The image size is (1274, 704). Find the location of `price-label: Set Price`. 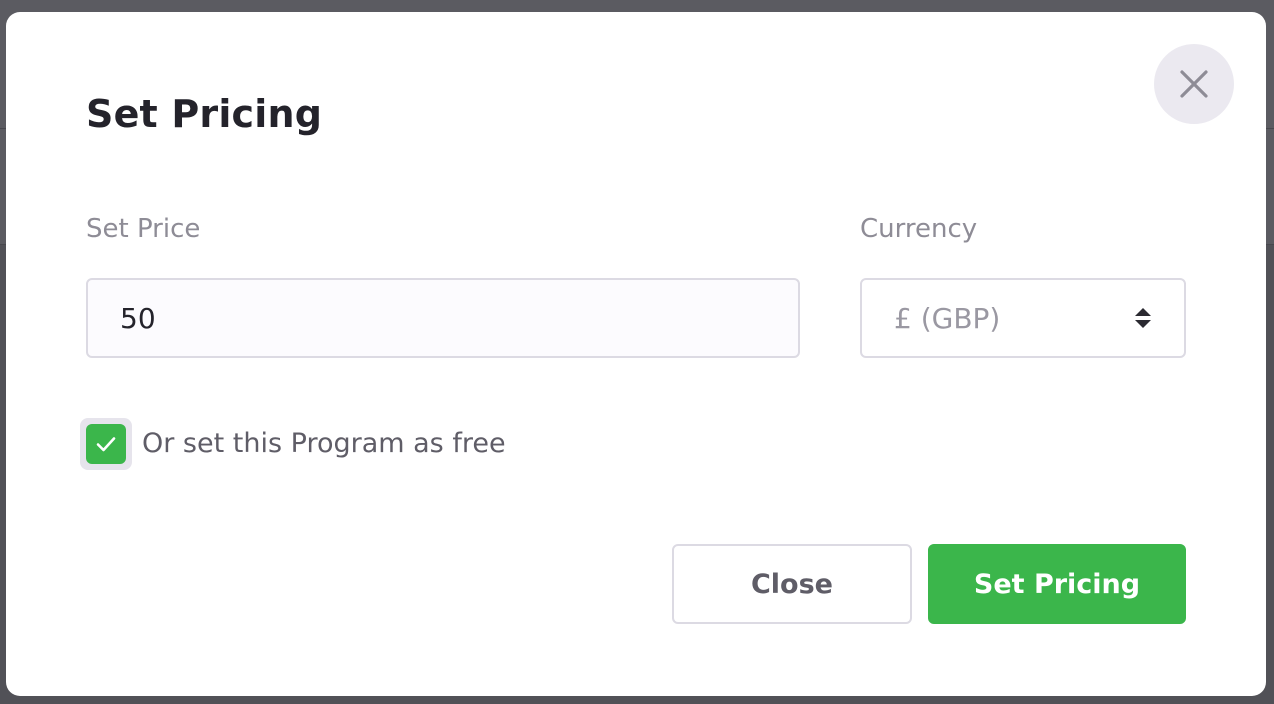

price-label: Set Price is located at coordinates (143, 229).